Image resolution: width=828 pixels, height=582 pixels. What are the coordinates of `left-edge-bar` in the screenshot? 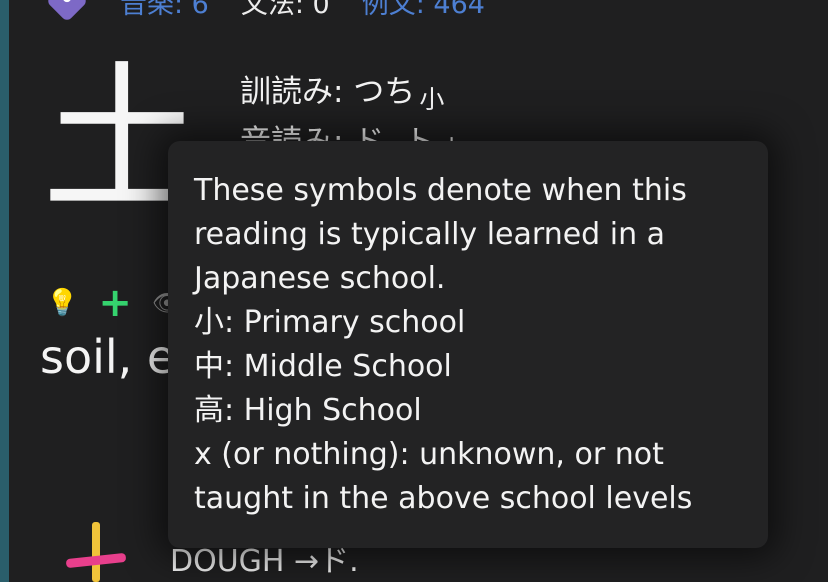 It's located at (4, 291).